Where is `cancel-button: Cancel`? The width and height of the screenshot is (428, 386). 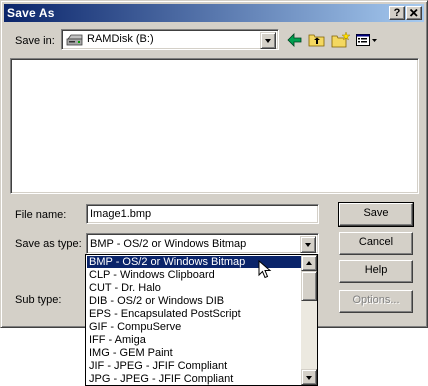
cancel-button: Cancel is located at coordinates (376, 243).